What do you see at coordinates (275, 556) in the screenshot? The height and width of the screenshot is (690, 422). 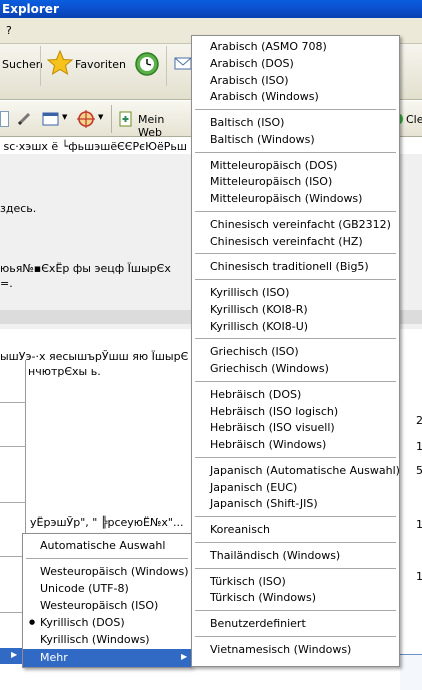 I see `encoding-option: Thailändisch (Windows)` at bounding box center [275, 556].